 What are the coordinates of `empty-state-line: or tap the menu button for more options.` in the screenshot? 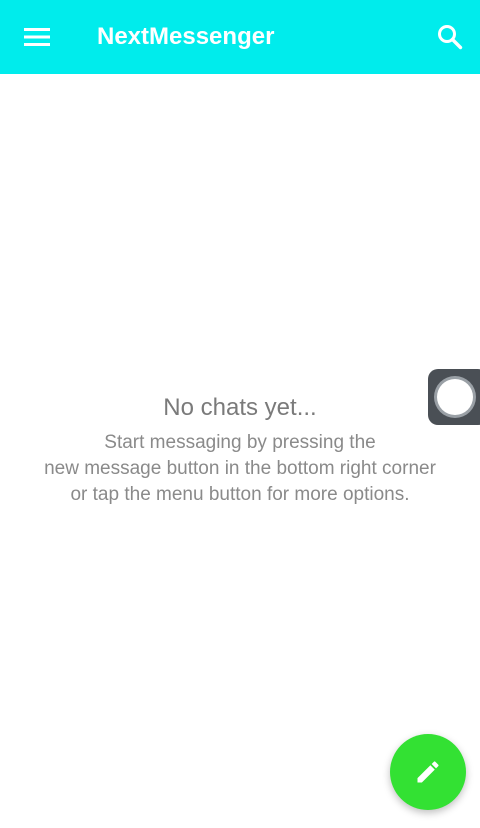 It's located at (240, 494).